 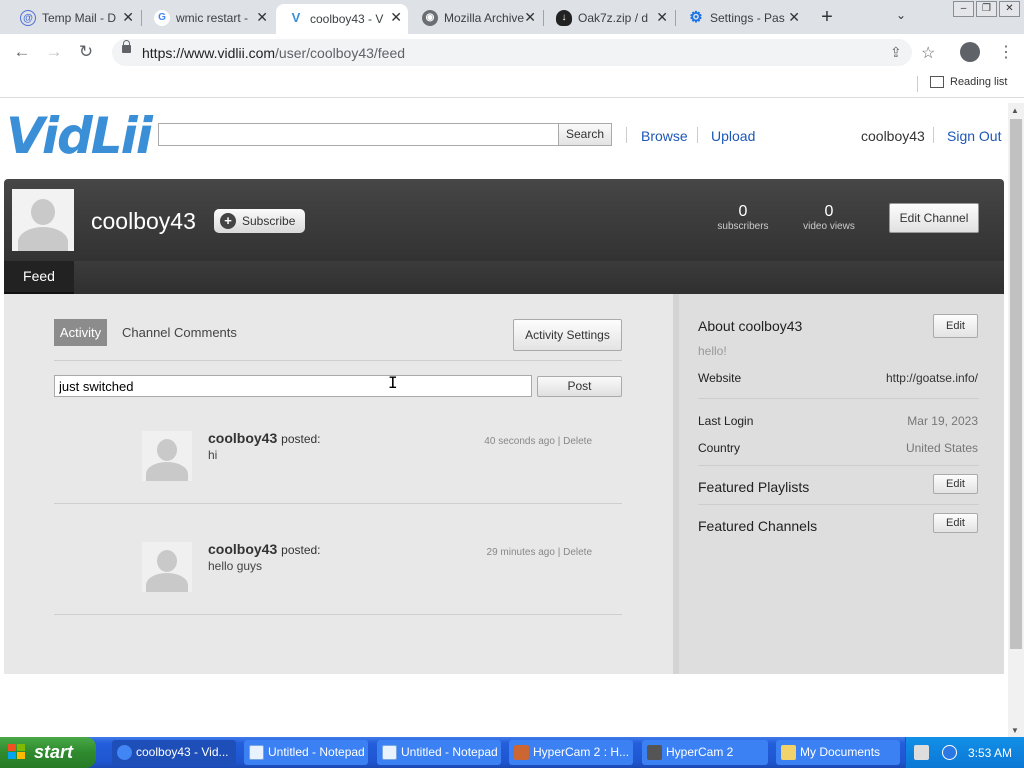 What do you see at coordinates (928, 53) in the screenshot?
I see `bookmark-star-icon: ☆` at bounding box center [928, 53].